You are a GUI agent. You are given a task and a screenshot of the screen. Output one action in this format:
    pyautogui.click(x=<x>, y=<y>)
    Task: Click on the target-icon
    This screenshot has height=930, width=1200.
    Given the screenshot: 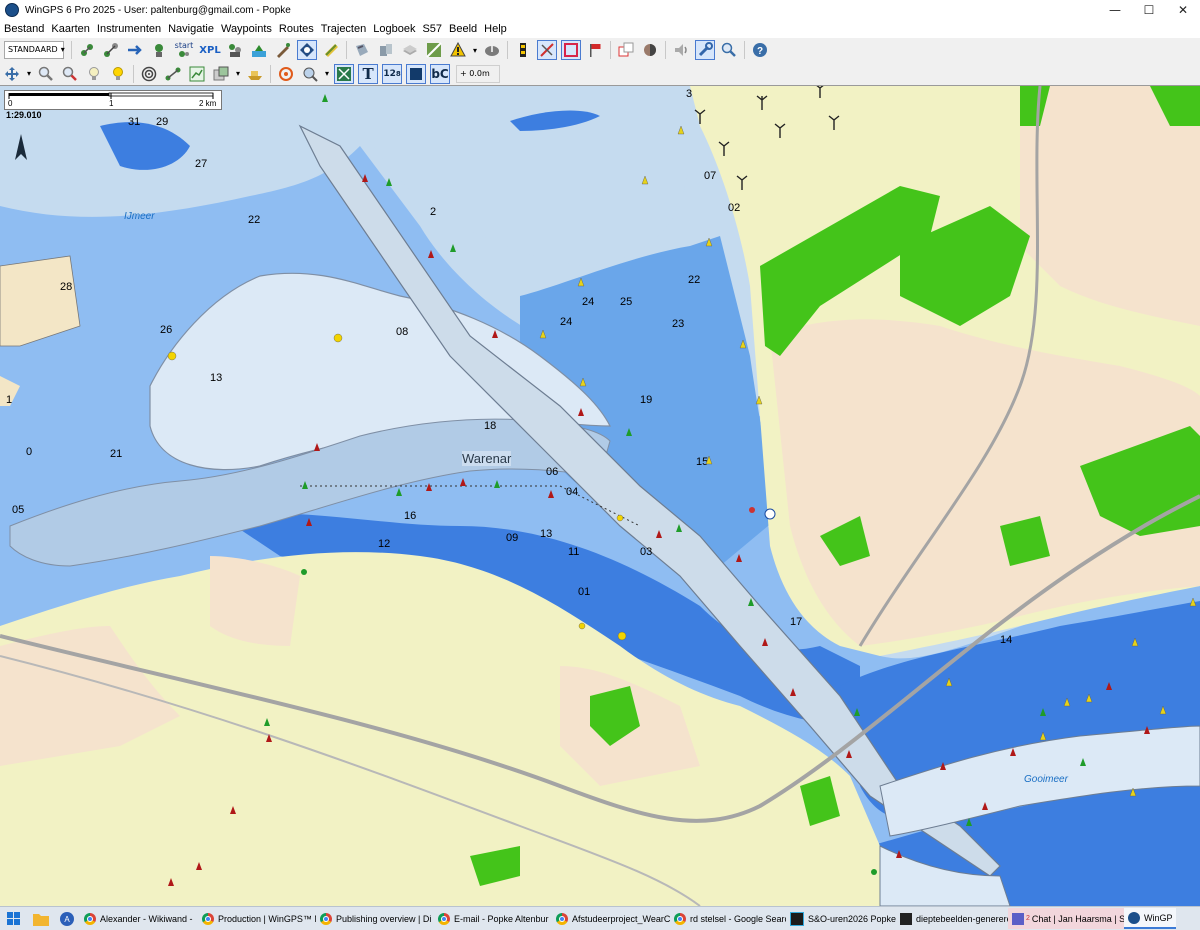 What is the action you would take?
    pyautogui.click(x=149, y=73)
    